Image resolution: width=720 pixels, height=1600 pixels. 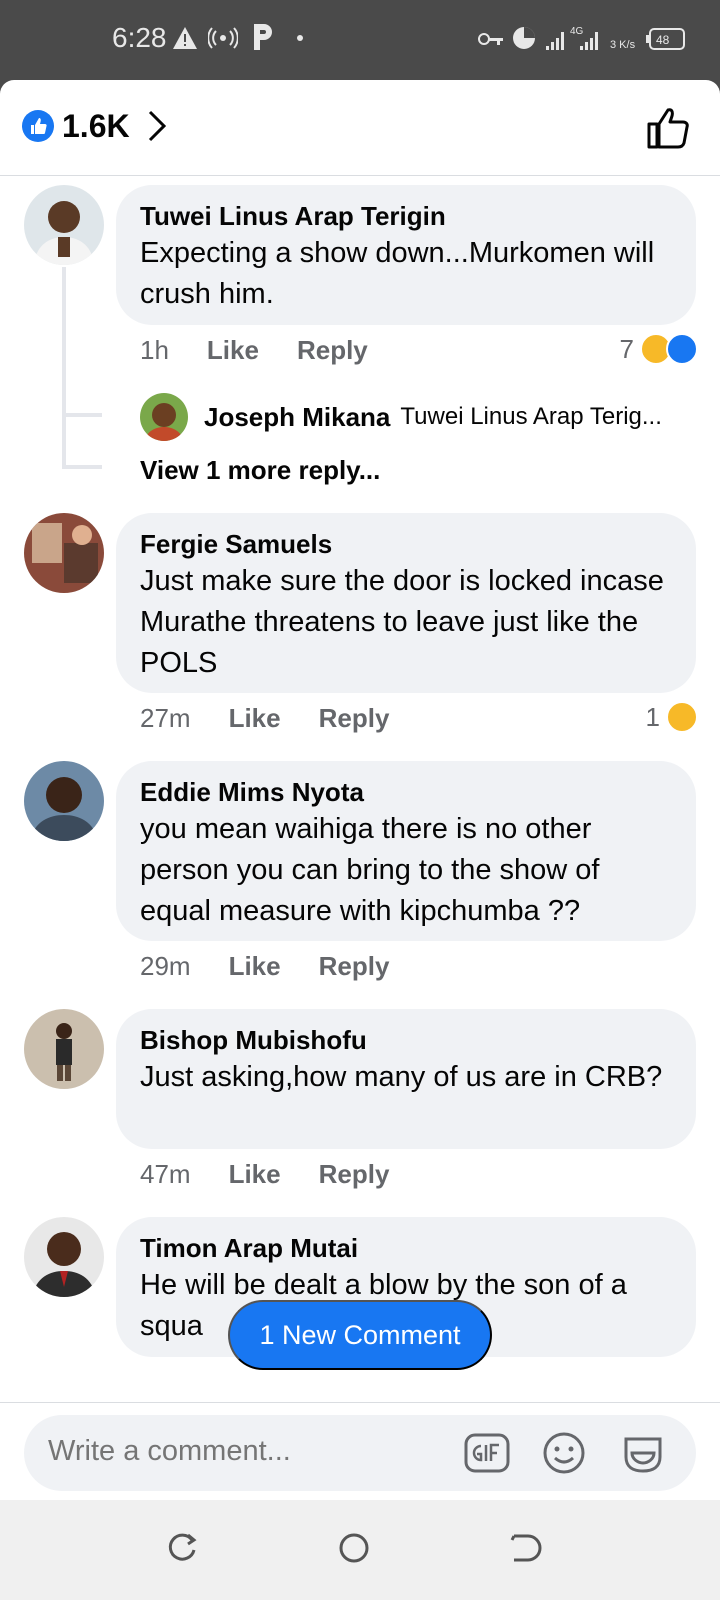 I want to click on data-saver-icon, so click(x=524, y=38).